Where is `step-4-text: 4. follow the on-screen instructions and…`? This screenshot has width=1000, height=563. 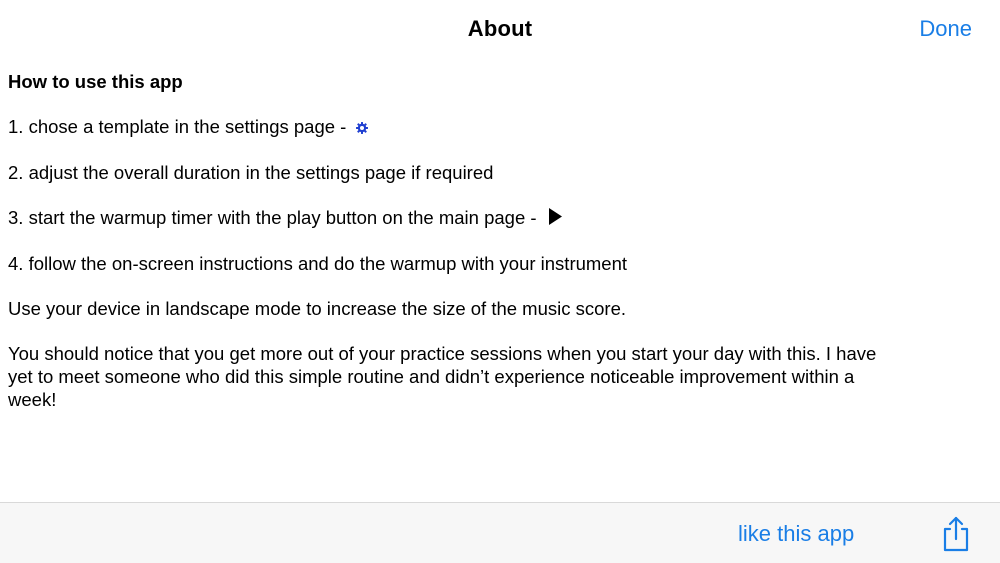 step-4-text: 4. follow the on-screen instructions and… is located at coordinates (318, 263).